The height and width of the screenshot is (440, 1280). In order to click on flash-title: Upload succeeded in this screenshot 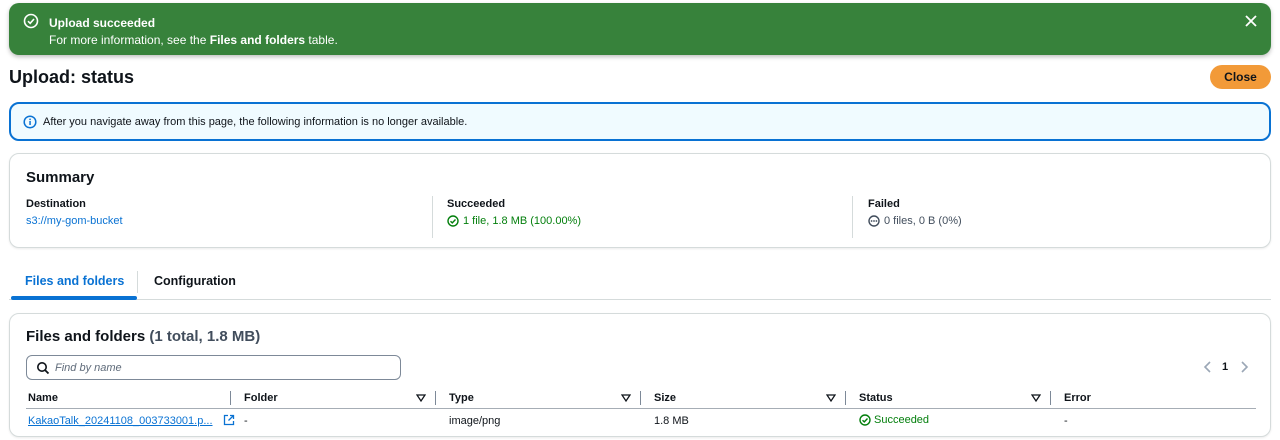, I will do `click(102, 23)`.